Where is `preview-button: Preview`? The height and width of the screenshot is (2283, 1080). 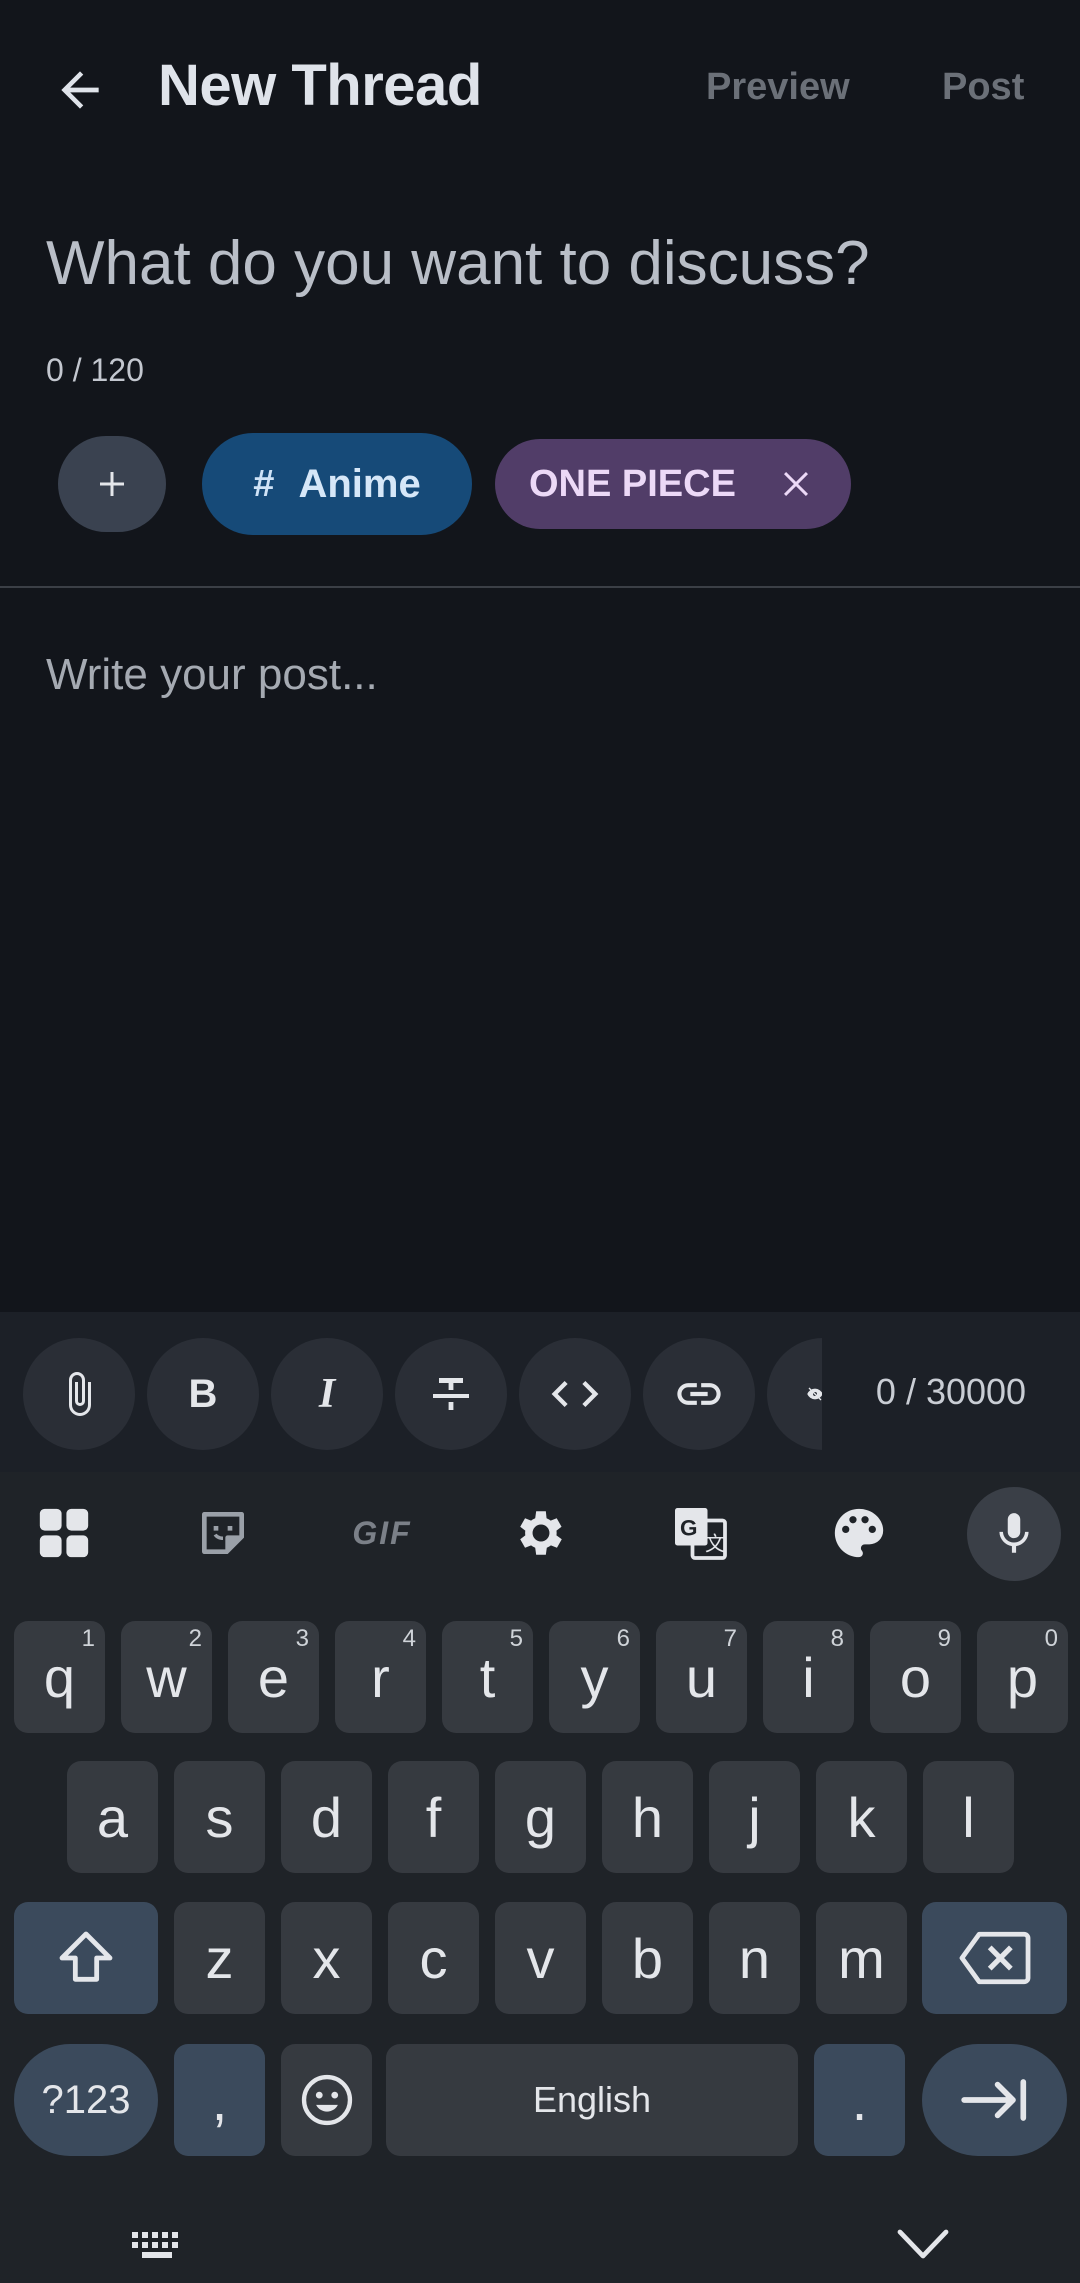 preview-button: Preview is located at coordinates (778, 87).